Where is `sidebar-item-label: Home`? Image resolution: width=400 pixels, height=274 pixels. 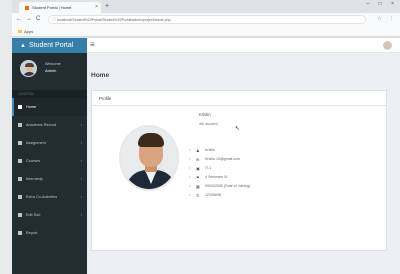
sidebar-item-label: Home is located at coordinates (31, 107).